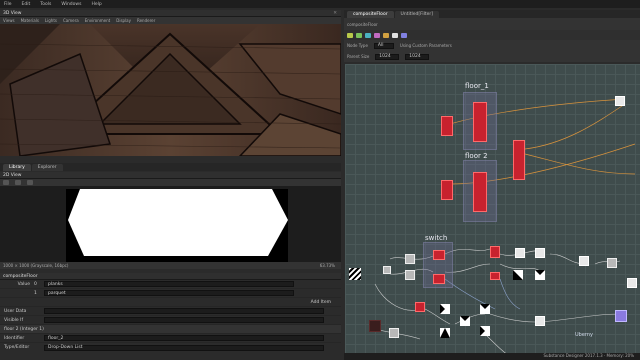 This screenshot has width=640, height=360. Describe the element at coordinates (383, 45) in the screenshot. I see `node-type-select: All` at that location.